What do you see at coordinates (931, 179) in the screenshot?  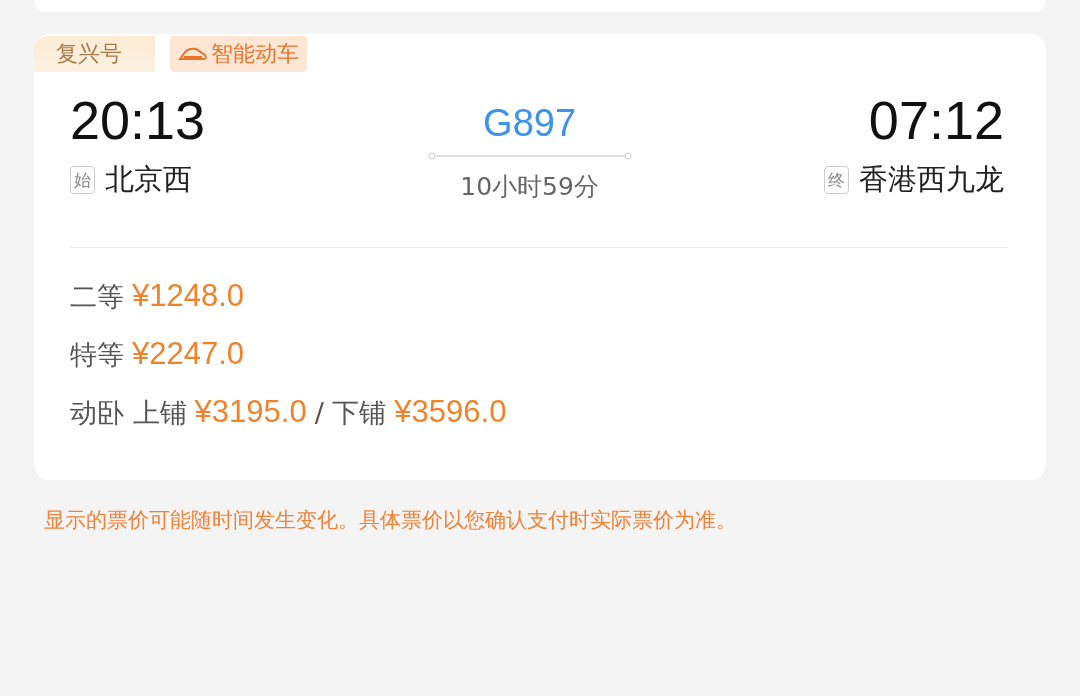 I see `station-name: 香港西九龙` at bounding box center [931, 179].